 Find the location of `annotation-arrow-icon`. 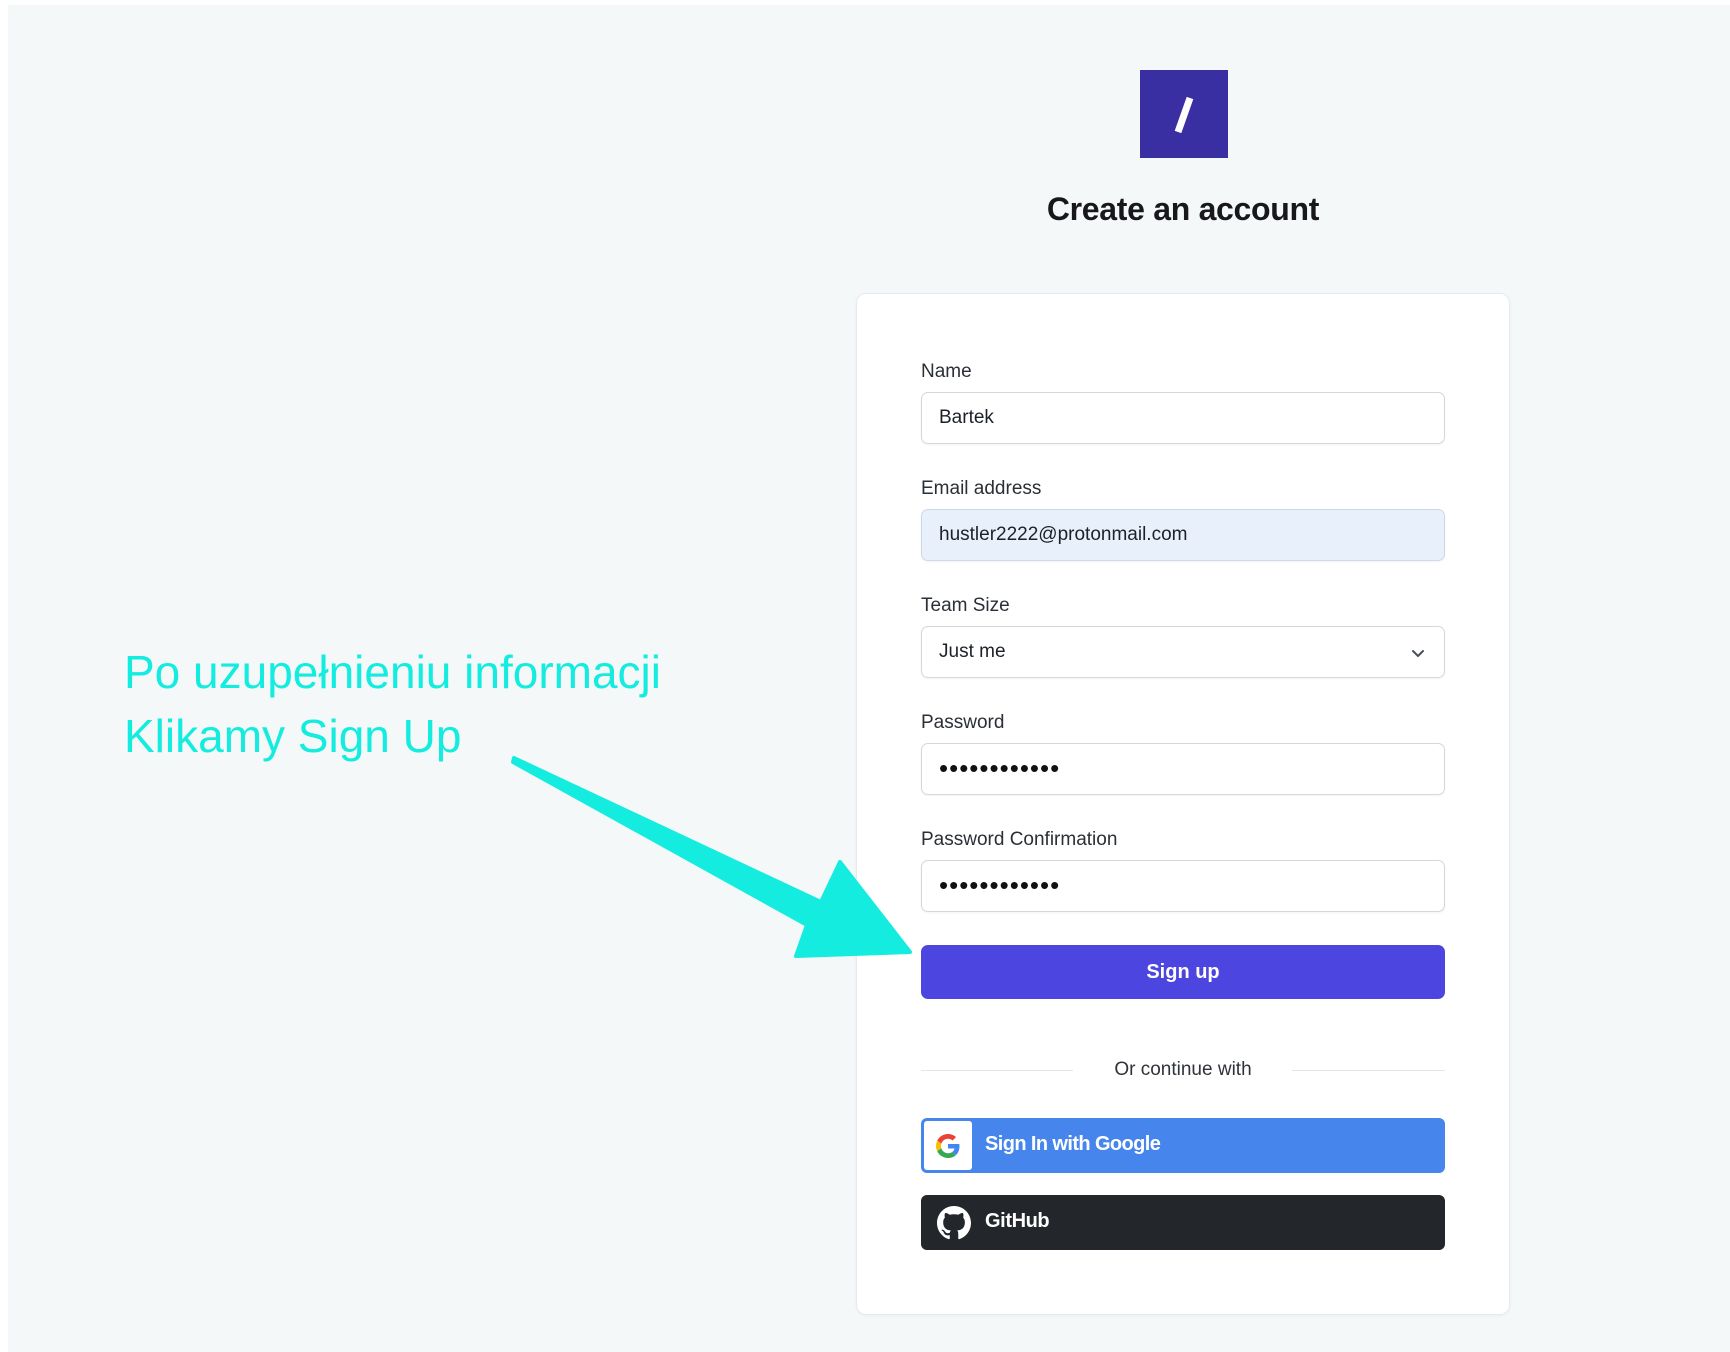

annotation-arrow-icon is located at coordinates (711, 857).